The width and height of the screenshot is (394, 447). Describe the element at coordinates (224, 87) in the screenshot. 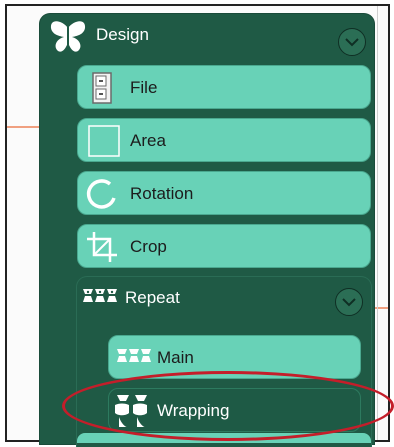

I see `menu-item-file: File` at that location.